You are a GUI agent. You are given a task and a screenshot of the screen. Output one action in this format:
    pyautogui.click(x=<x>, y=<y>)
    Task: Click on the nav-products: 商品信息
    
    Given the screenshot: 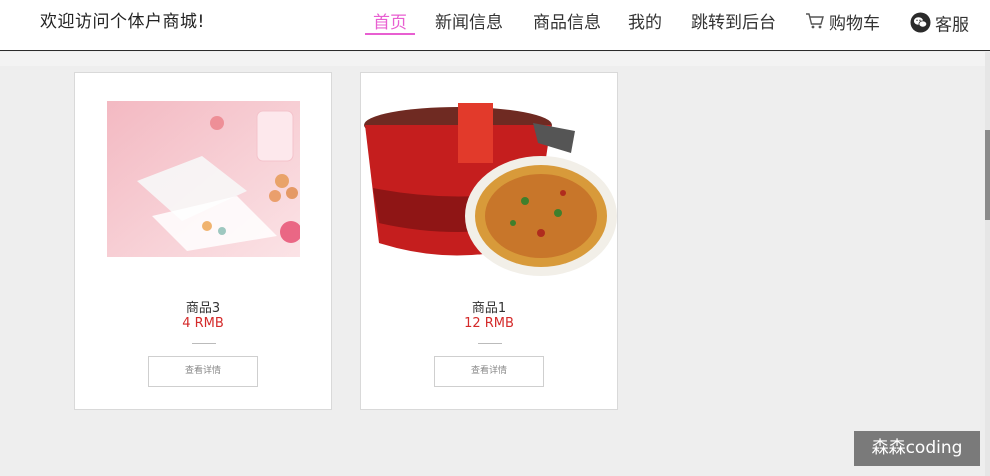 What is the action you would take?
    pyautogui.click(x=567, y=23)
    